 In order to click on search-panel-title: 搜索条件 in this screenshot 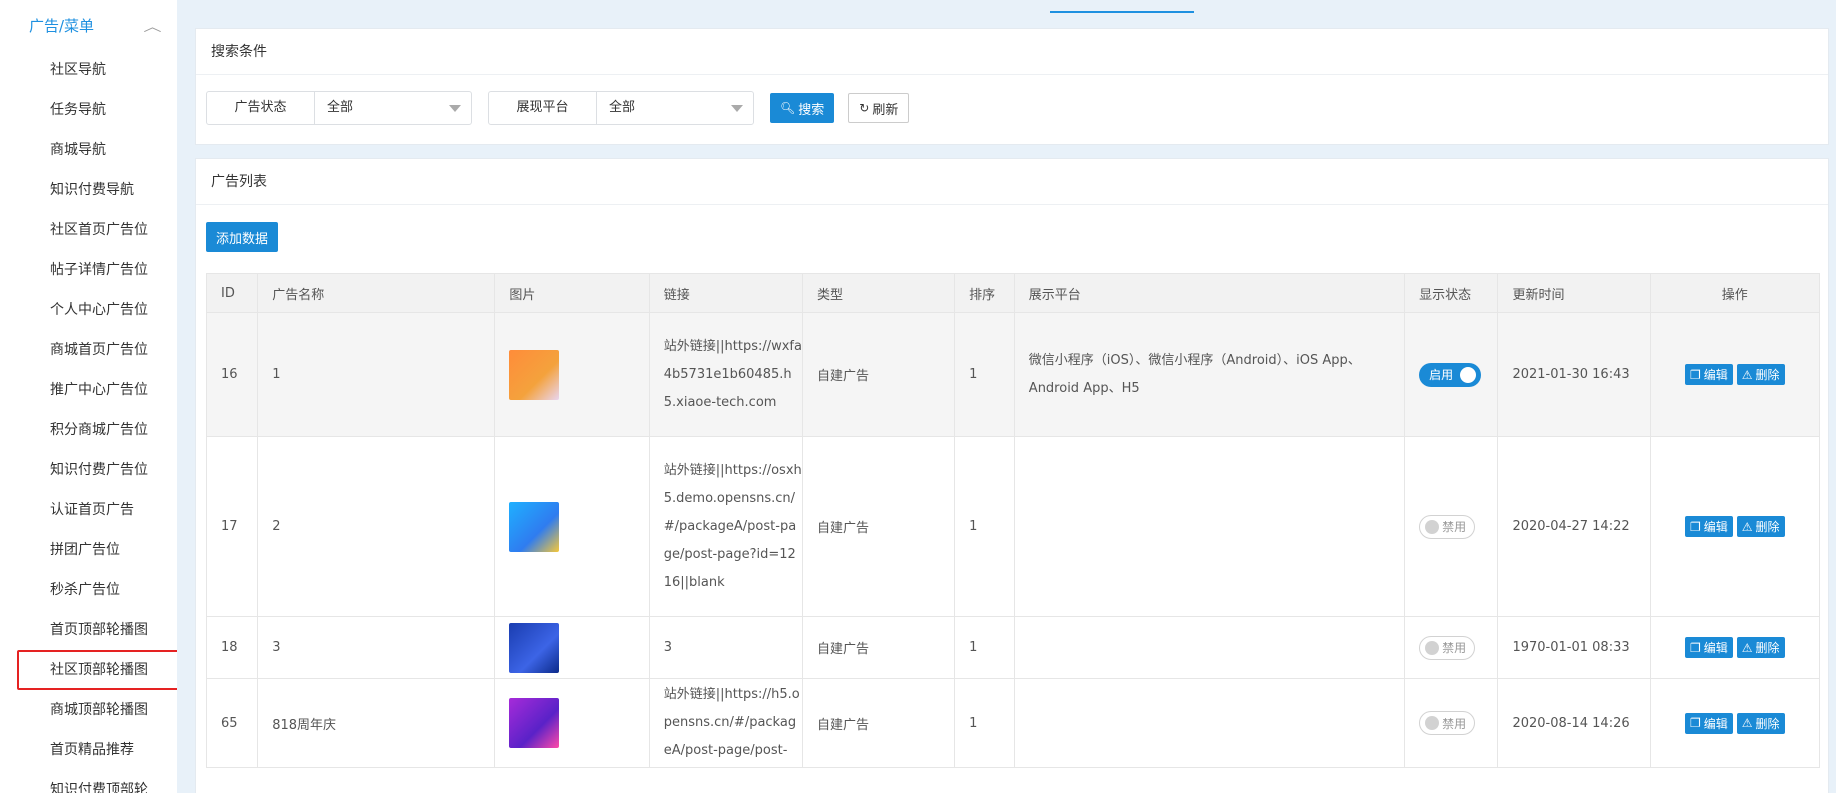, I will do `click(1012, 52)`.